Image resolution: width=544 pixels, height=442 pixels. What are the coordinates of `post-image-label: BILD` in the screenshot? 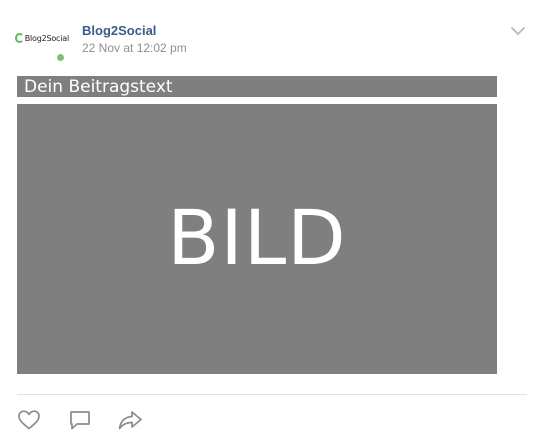 It's located at (257, 237).